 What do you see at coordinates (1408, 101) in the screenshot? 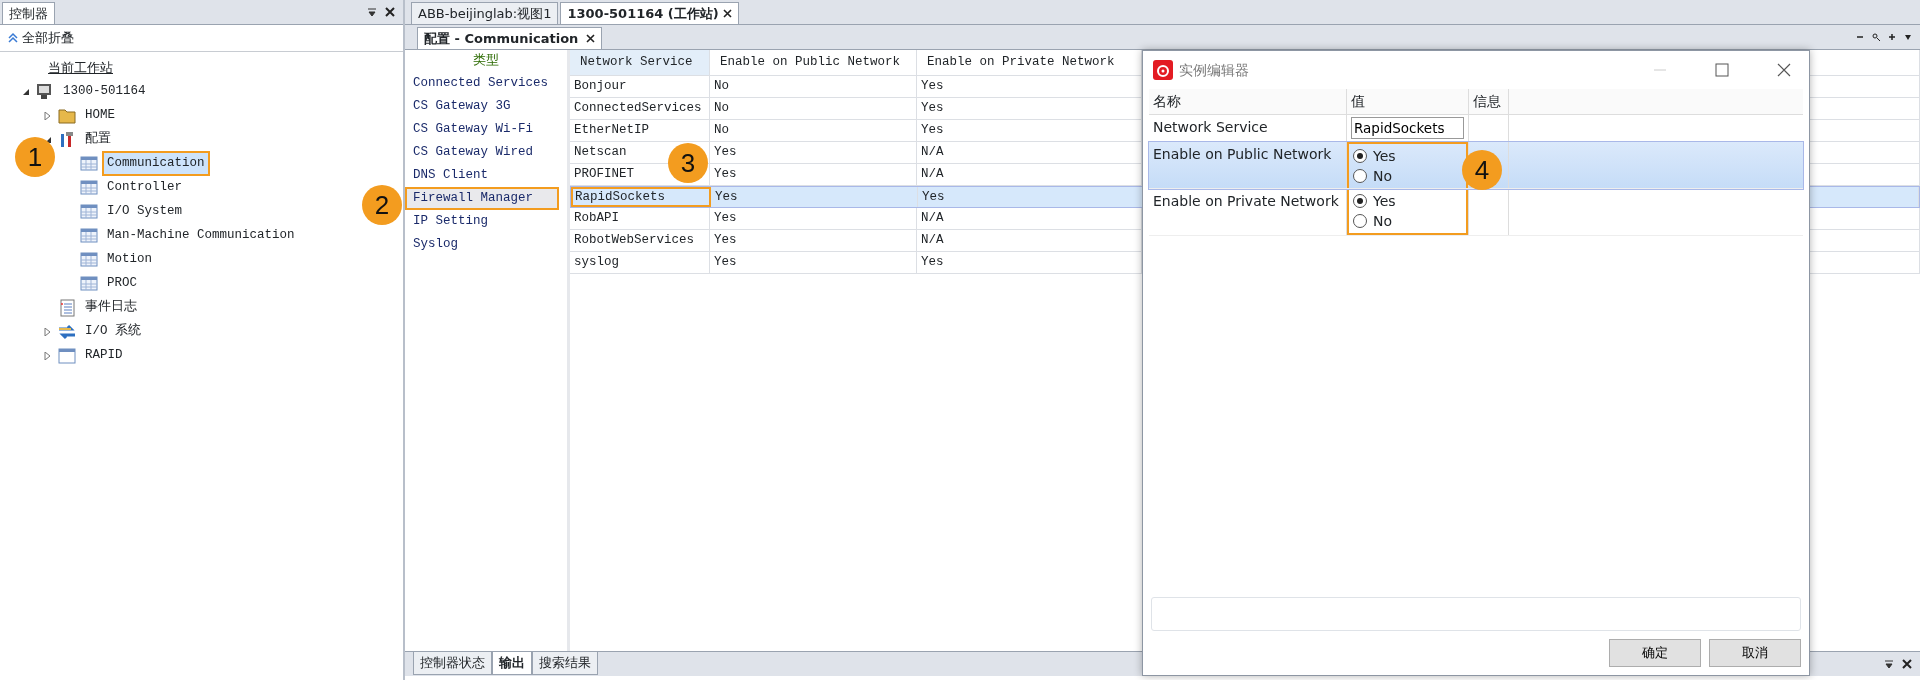
I see `column-header: 值` at bounding box center [1408, 101].